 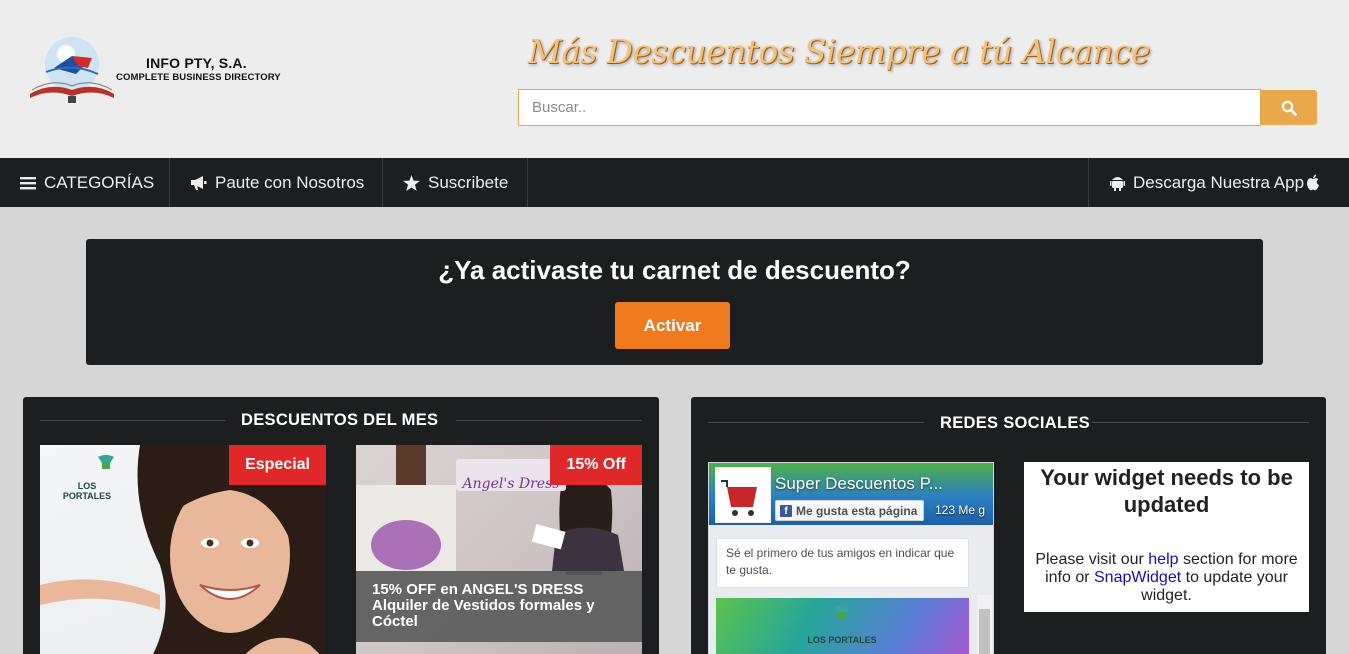 I want to click on menu-icon, so click(x=28, y=182).